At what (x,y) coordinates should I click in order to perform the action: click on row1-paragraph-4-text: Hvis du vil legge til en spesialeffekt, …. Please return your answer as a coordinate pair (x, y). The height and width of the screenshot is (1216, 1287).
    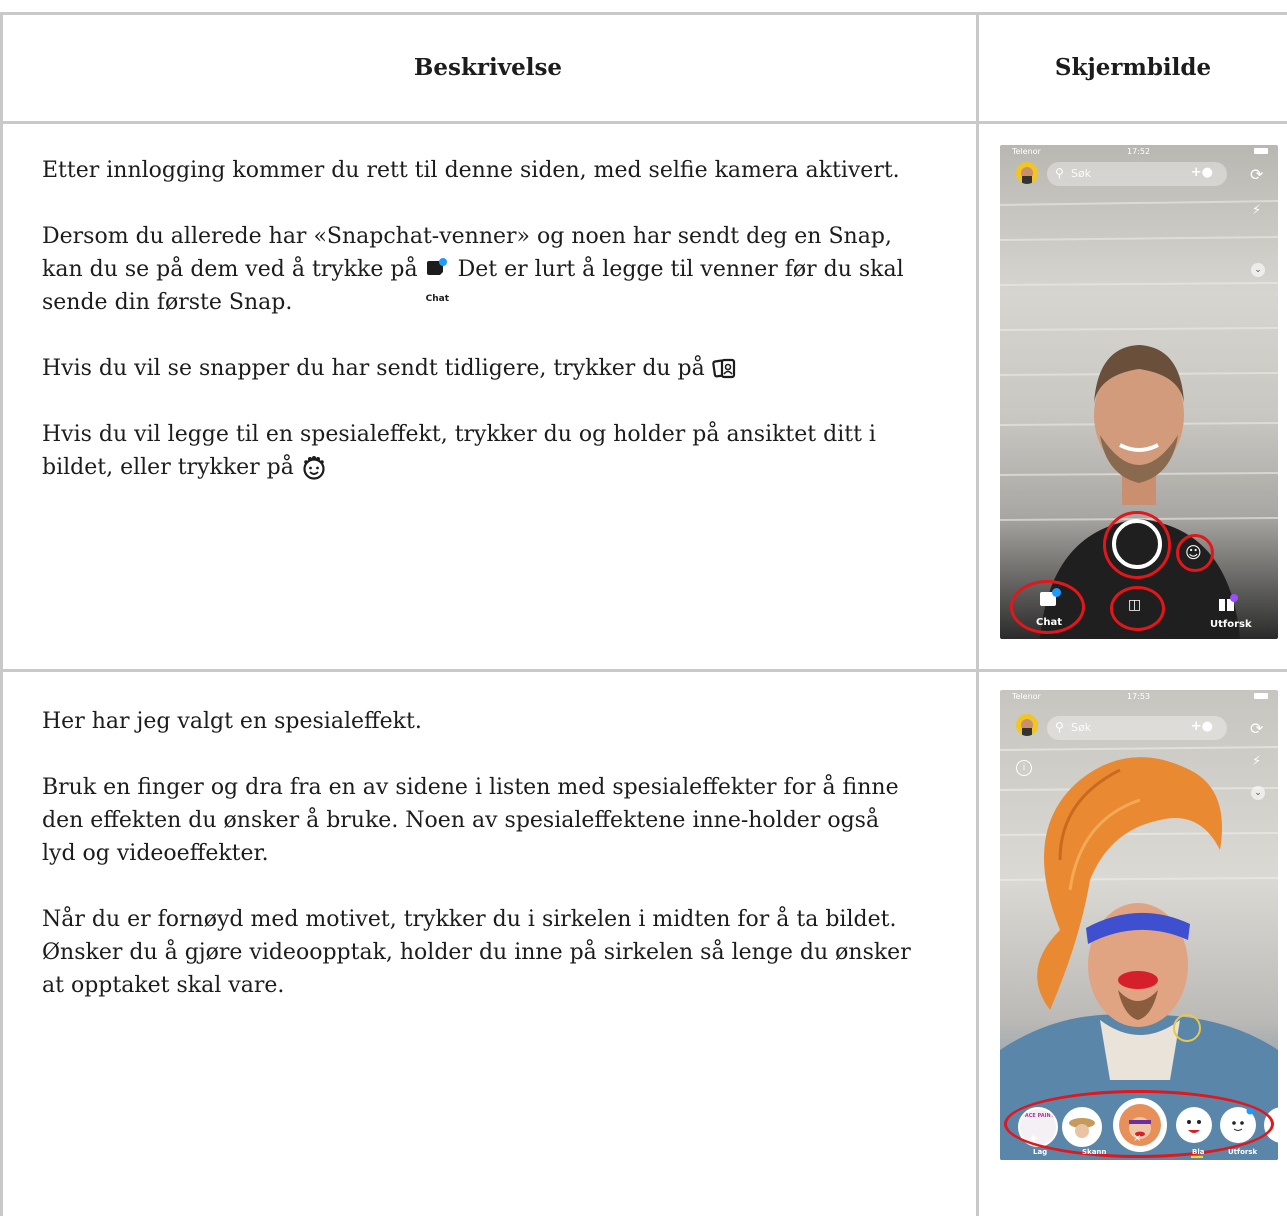
    Looking at the image, I should click on (459, 451).